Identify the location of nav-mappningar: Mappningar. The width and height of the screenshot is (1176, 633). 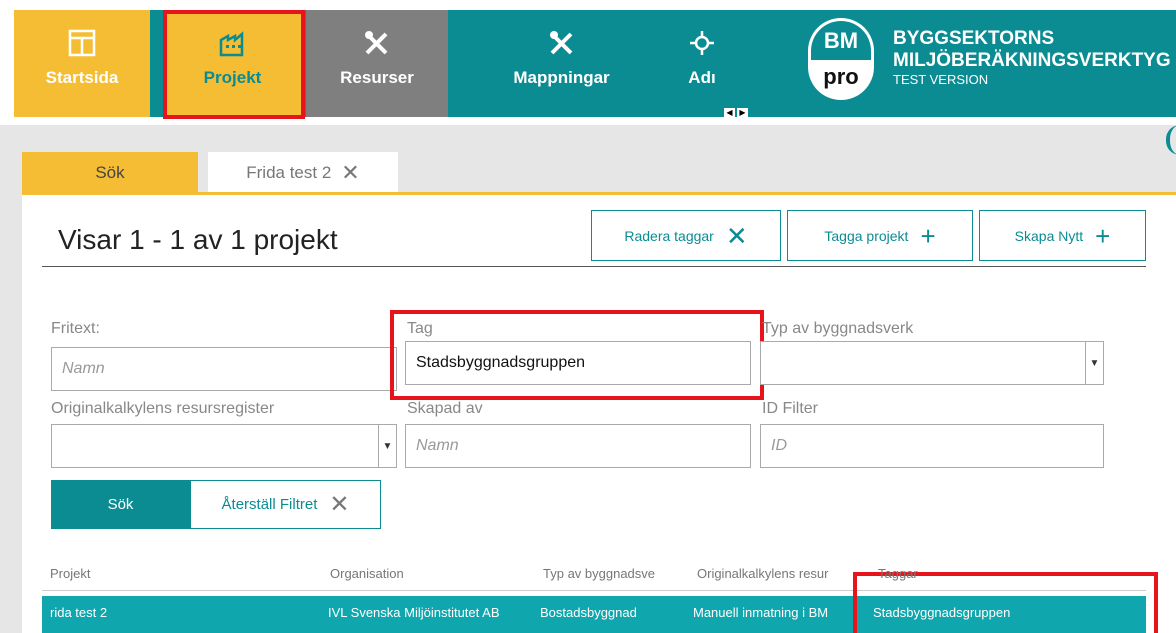
(561, 63).